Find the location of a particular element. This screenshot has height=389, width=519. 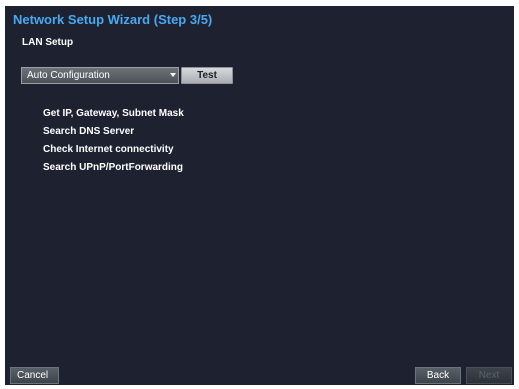

configuration-mode-dropdown: Auto Configuration is located at coordinates (100, 75).